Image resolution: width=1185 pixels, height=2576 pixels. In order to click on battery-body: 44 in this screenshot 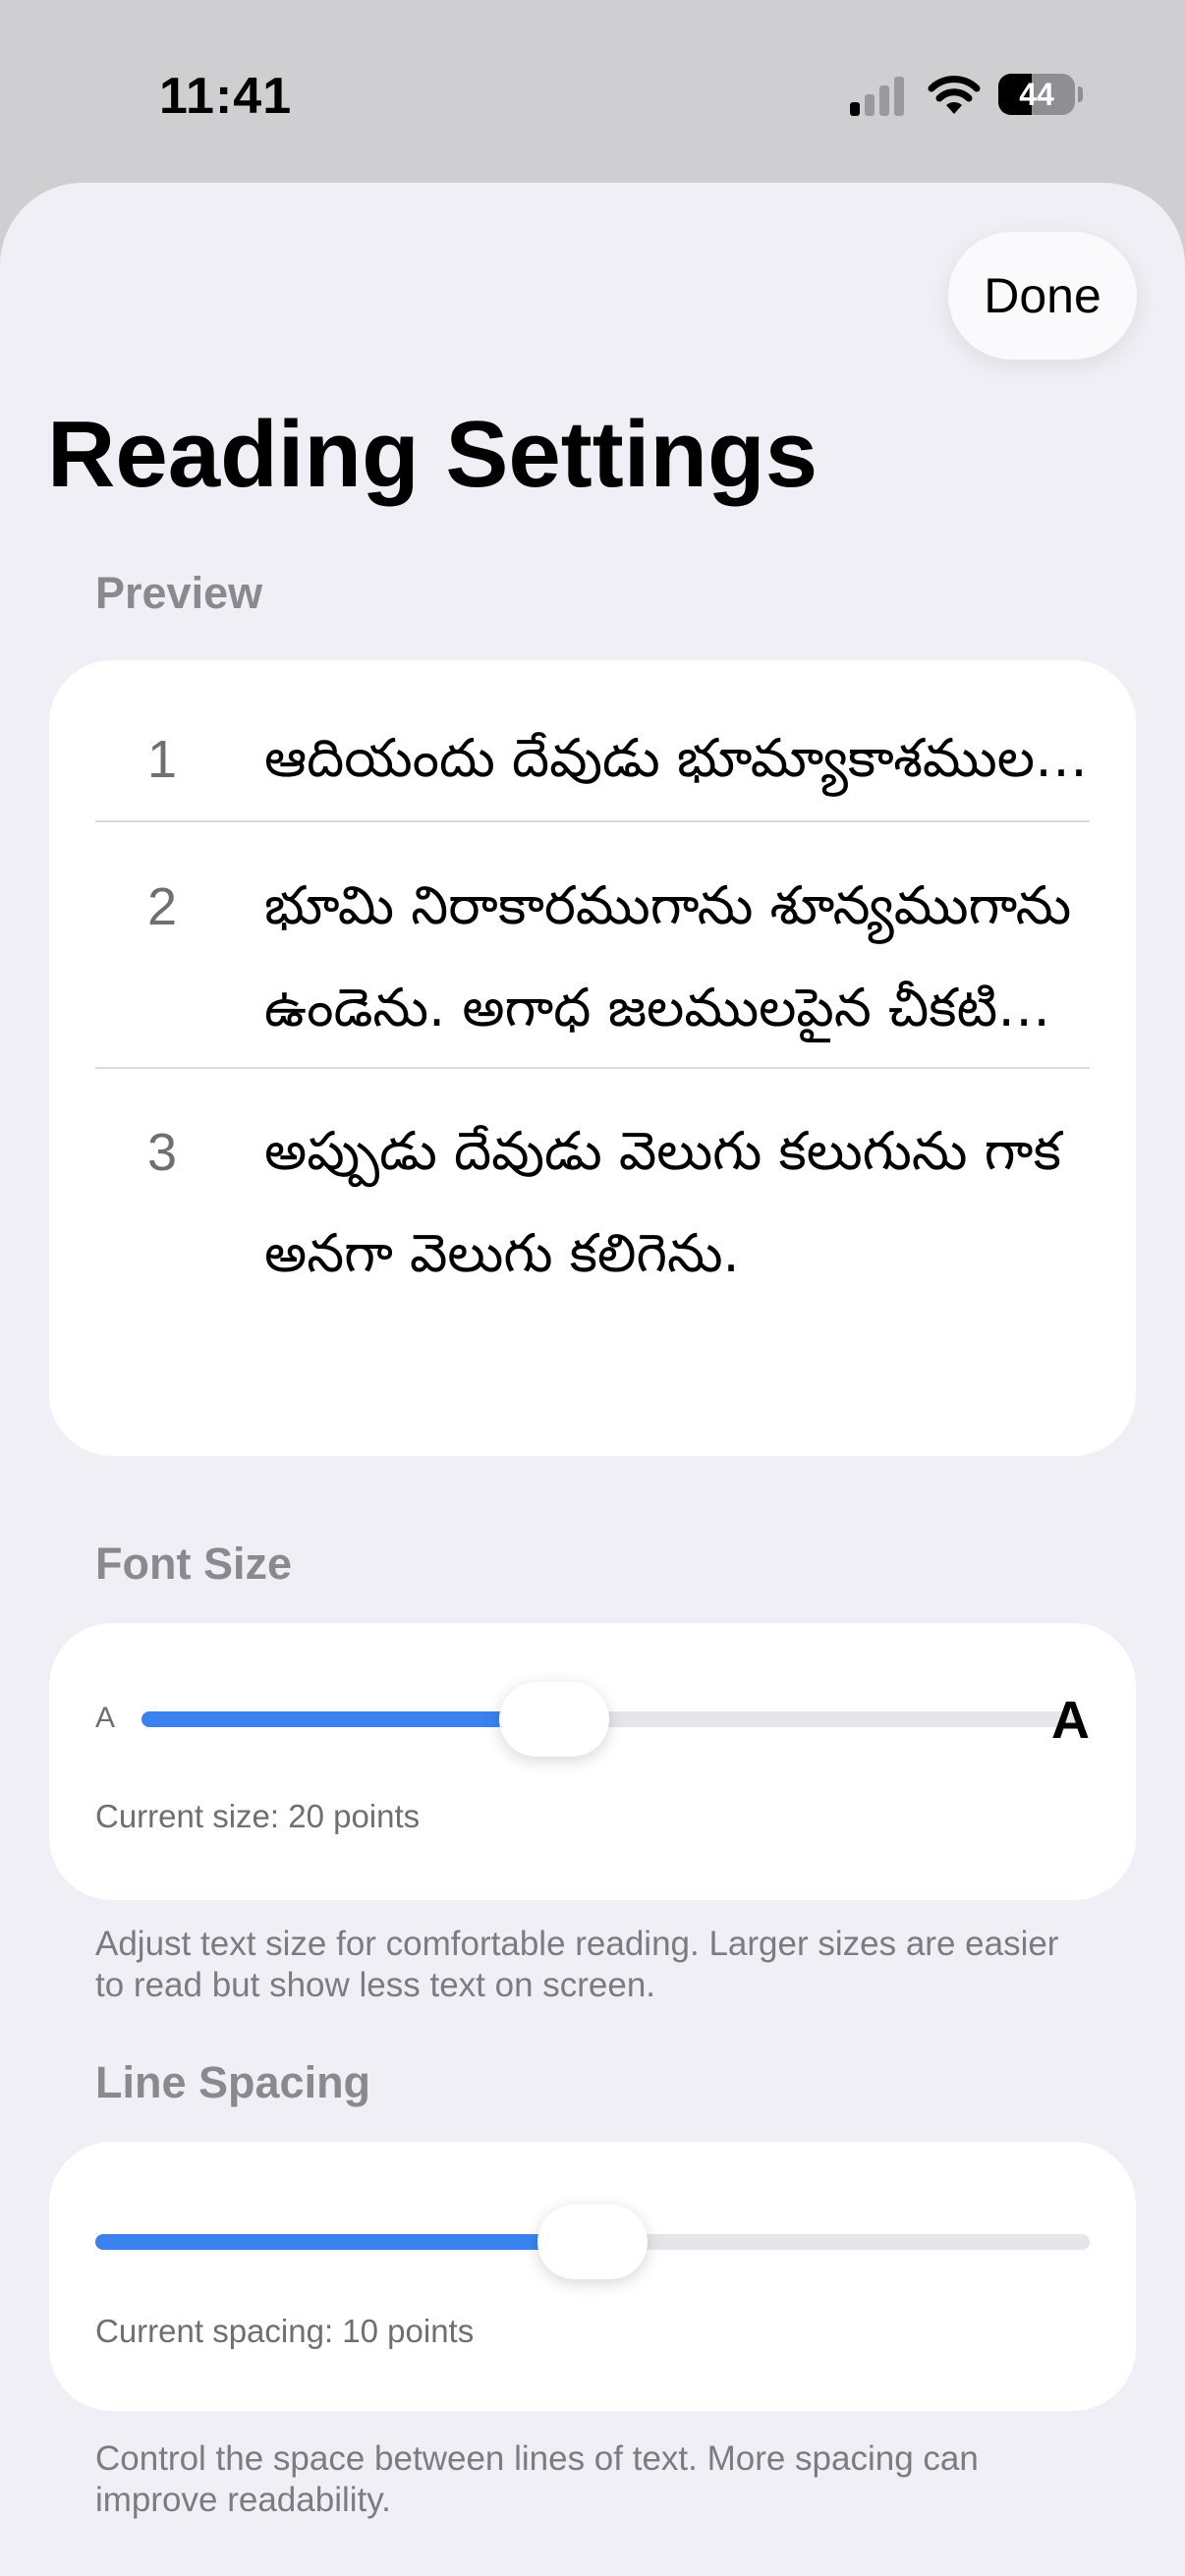, I will do `click(1037, 94)`.